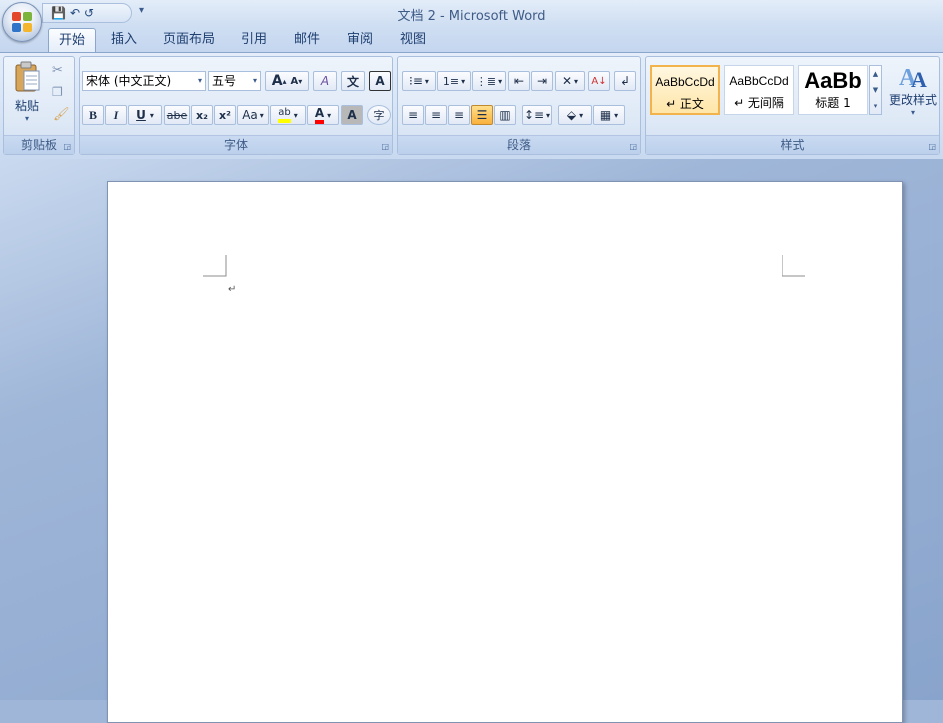  I want to click on align-right-icon: ≡, so click(459, 115).